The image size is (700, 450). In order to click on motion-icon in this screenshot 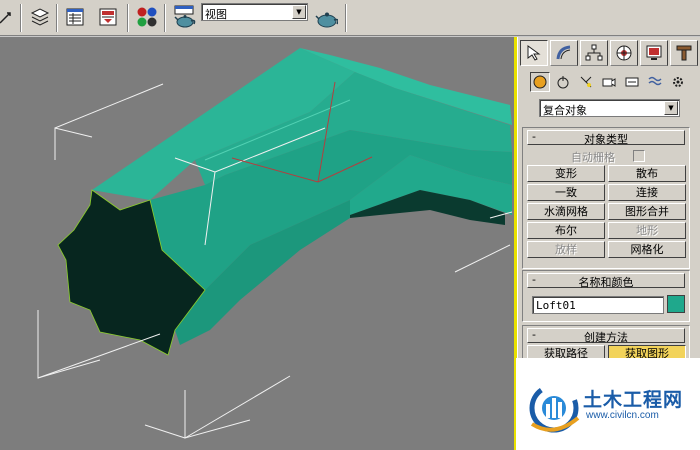, I will do `click(624, 53)`.